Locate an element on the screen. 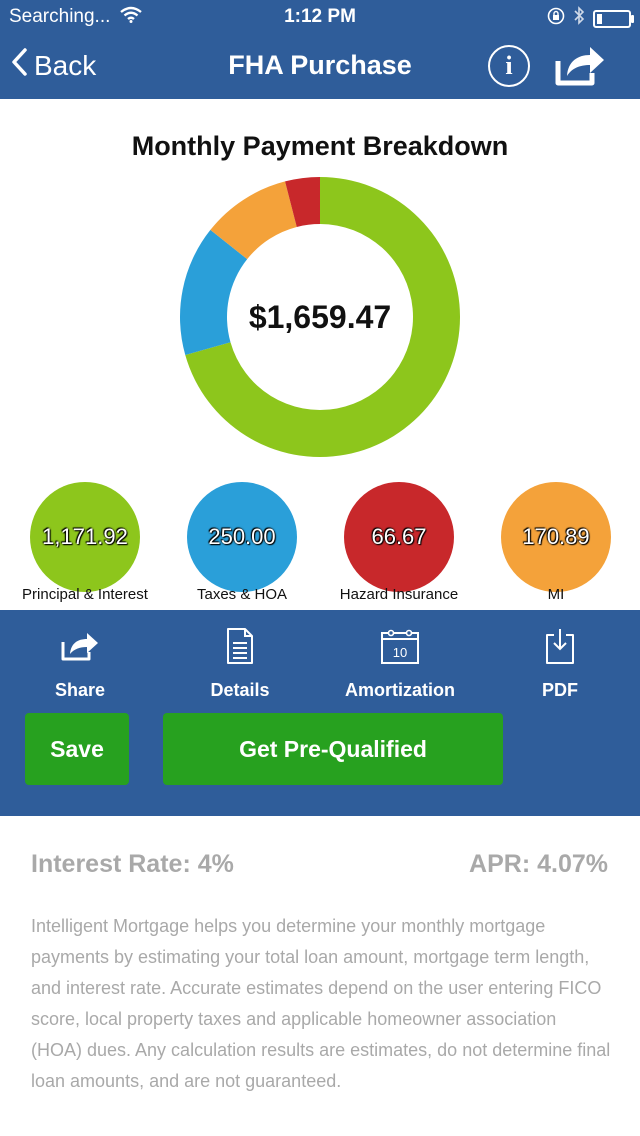 This screenshot has height=1136, width=640. back-button: Back is located at coordinates (53, 65).